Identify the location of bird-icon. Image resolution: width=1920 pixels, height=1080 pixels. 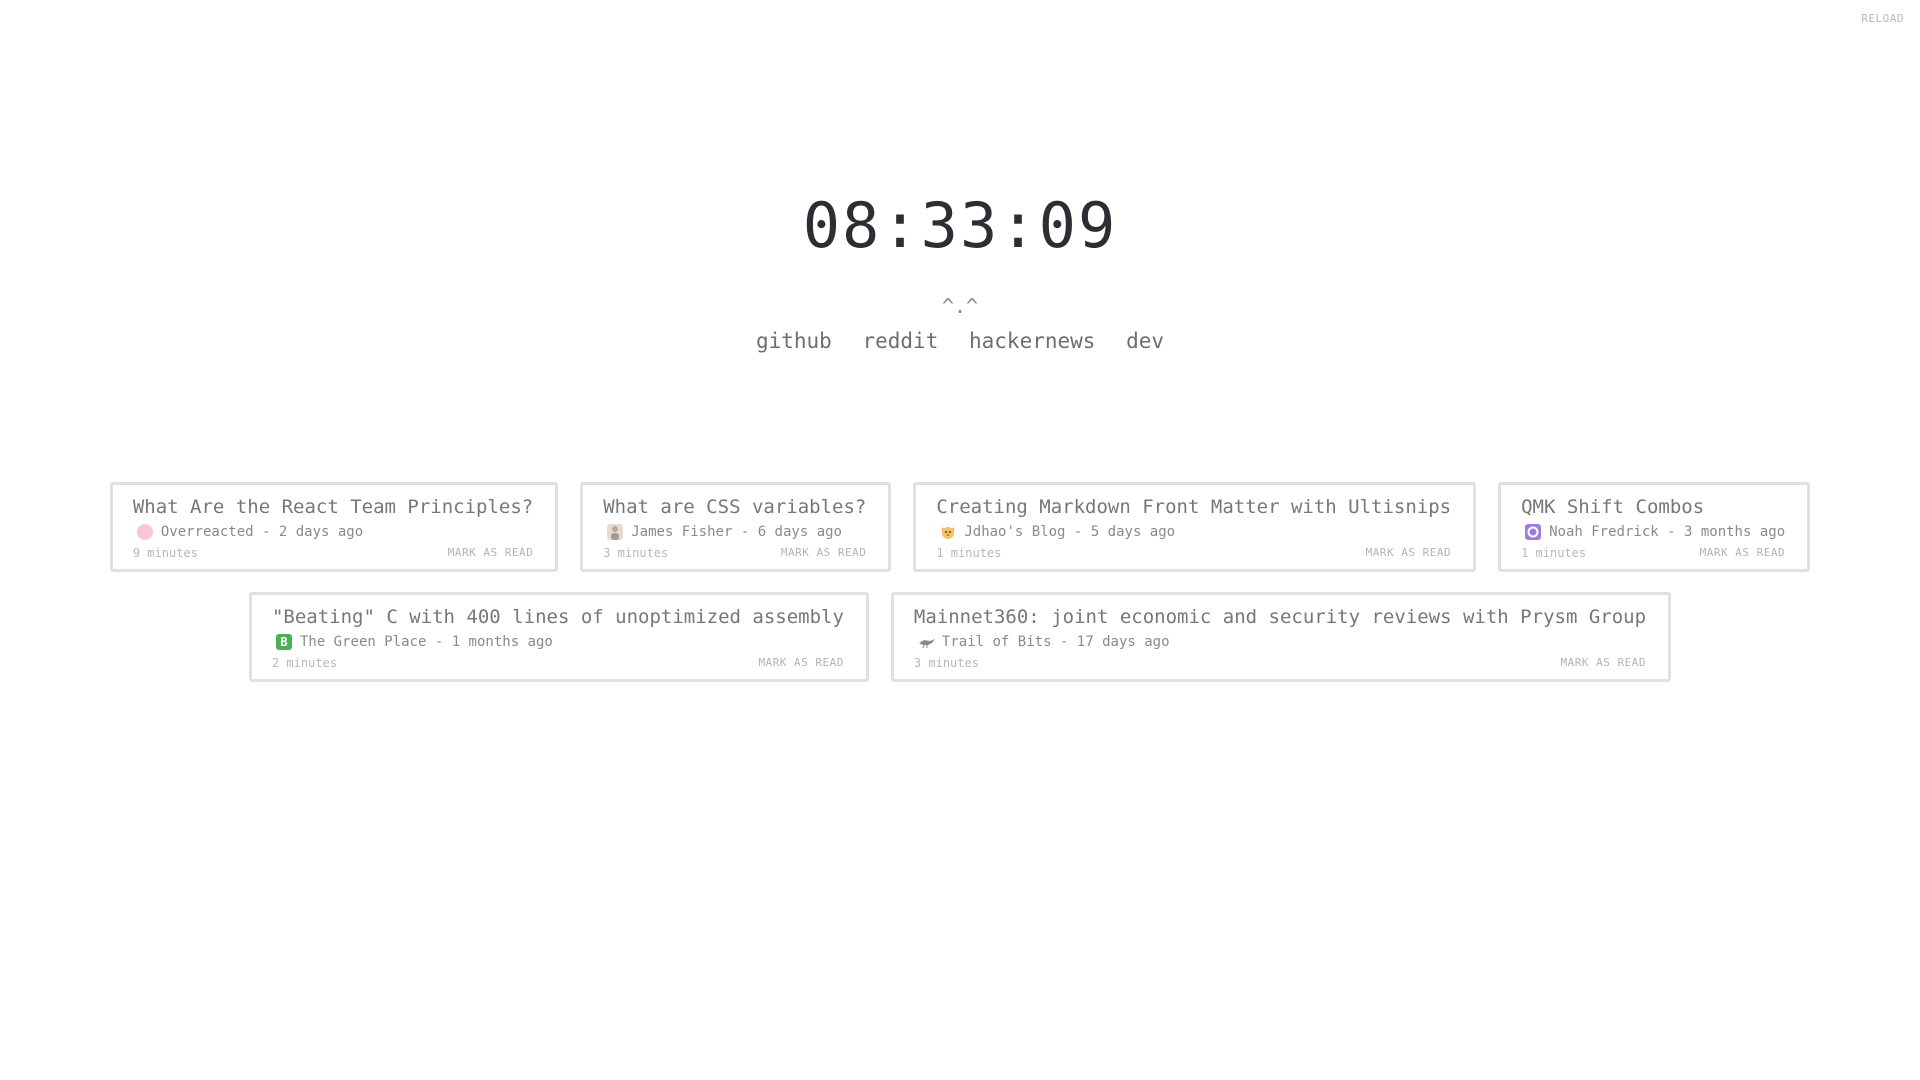
(926, 642).